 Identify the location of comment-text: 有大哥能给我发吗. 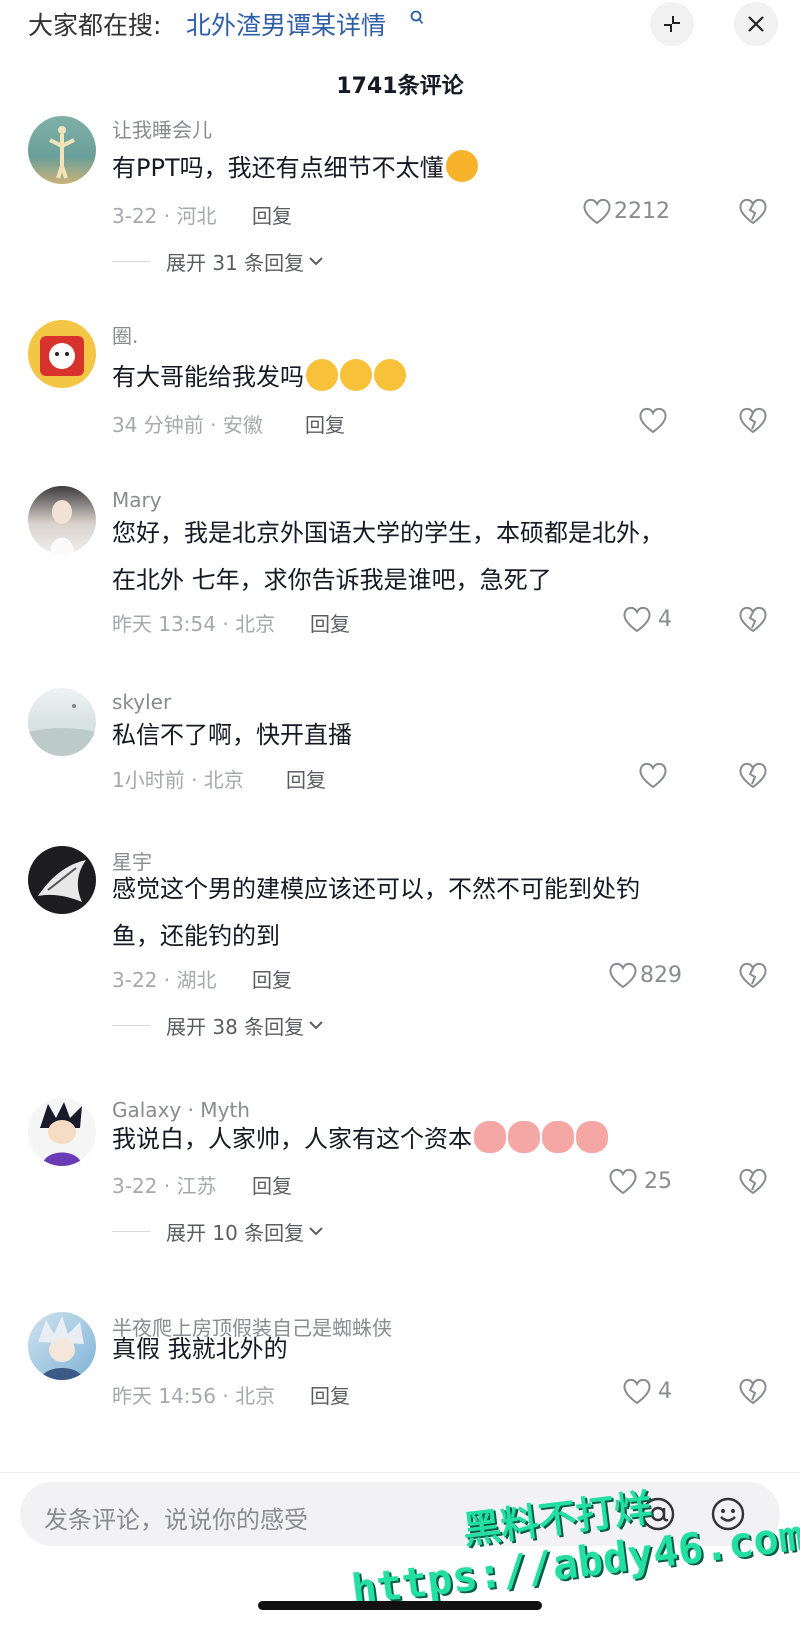
(432, 377).